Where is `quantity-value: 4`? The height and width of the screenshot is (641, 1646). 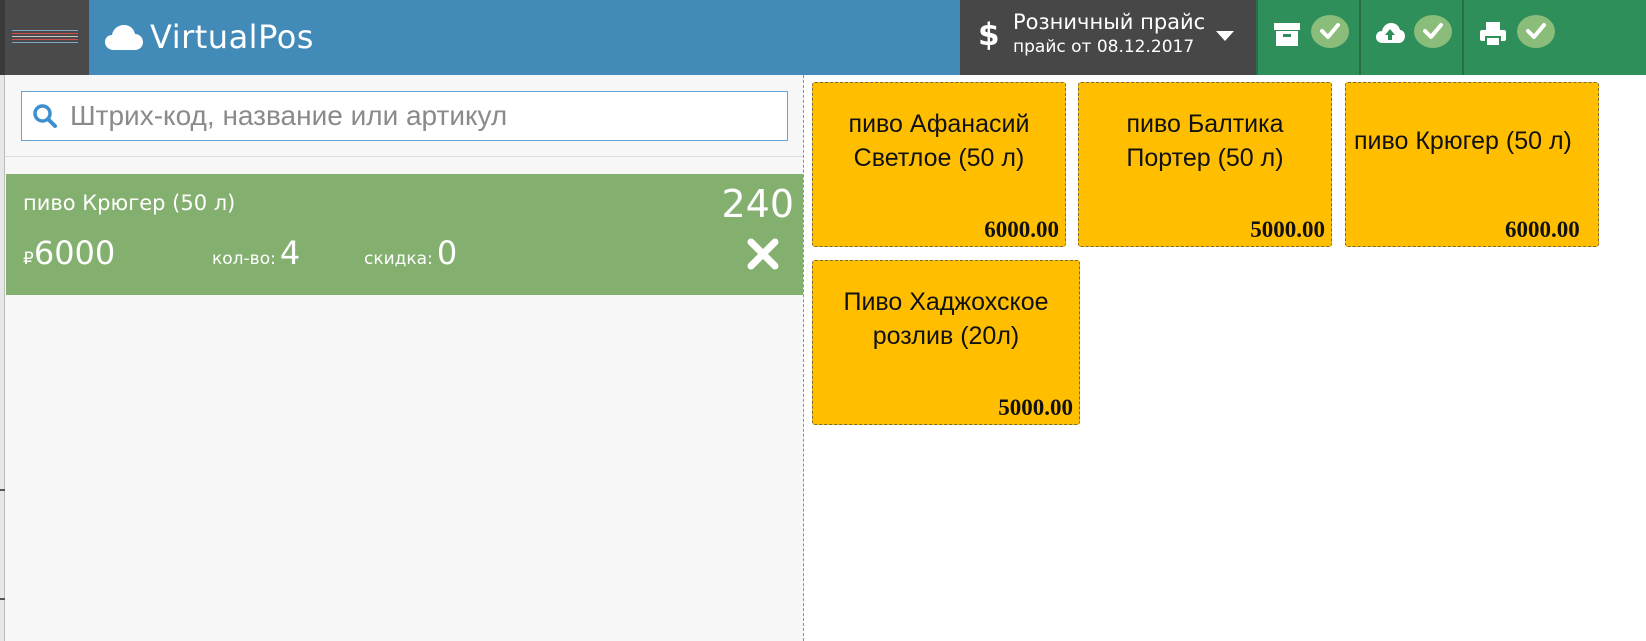
quantity-value: 4 is located at coordinates (290, 253).